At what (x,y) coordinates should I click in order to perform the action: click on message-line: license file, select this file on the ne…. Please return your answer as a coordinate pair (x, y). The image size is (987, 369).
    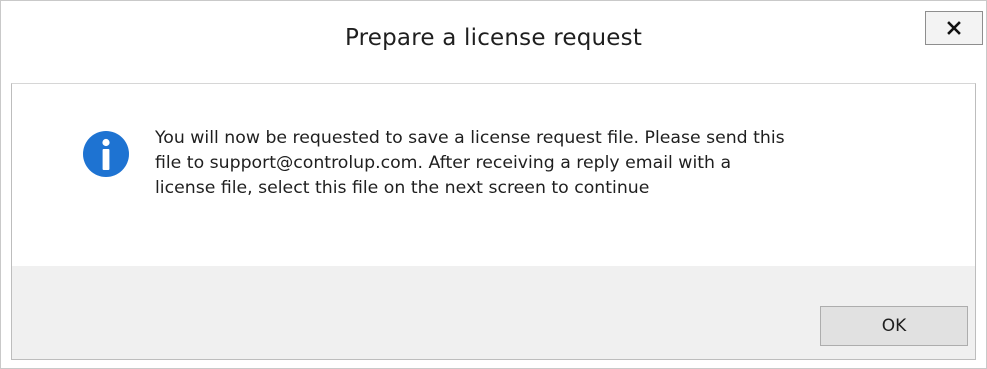
    Looking at the image, I should click on (402, 188).